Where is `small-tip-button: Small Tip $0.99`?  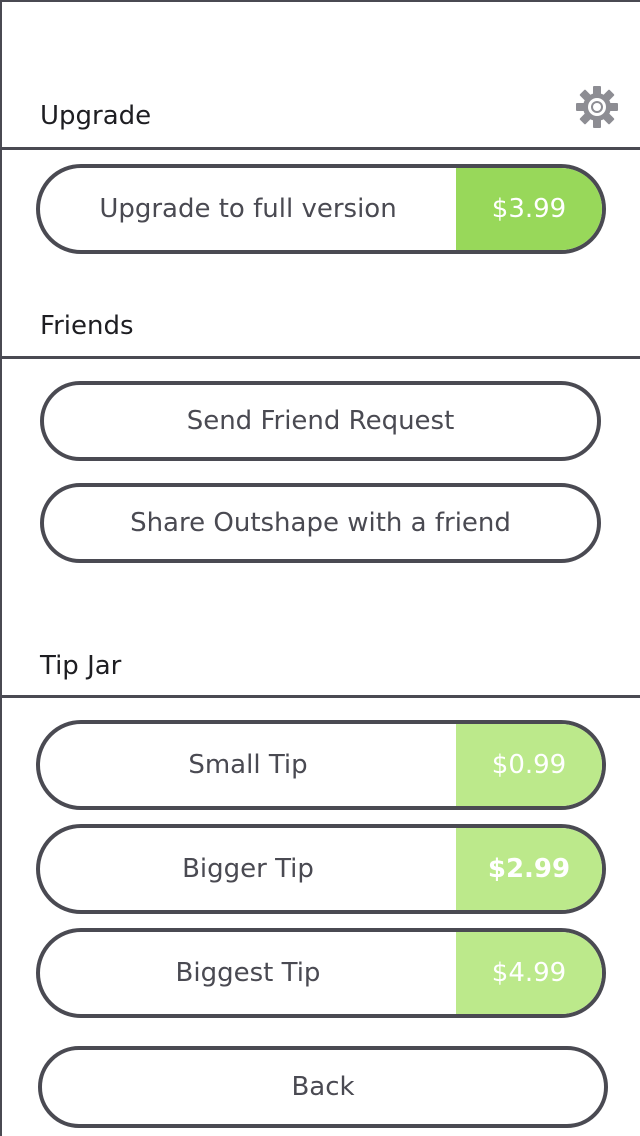 small-tip-button: Small Tip $0.99 is located at coordinates (321, 765).